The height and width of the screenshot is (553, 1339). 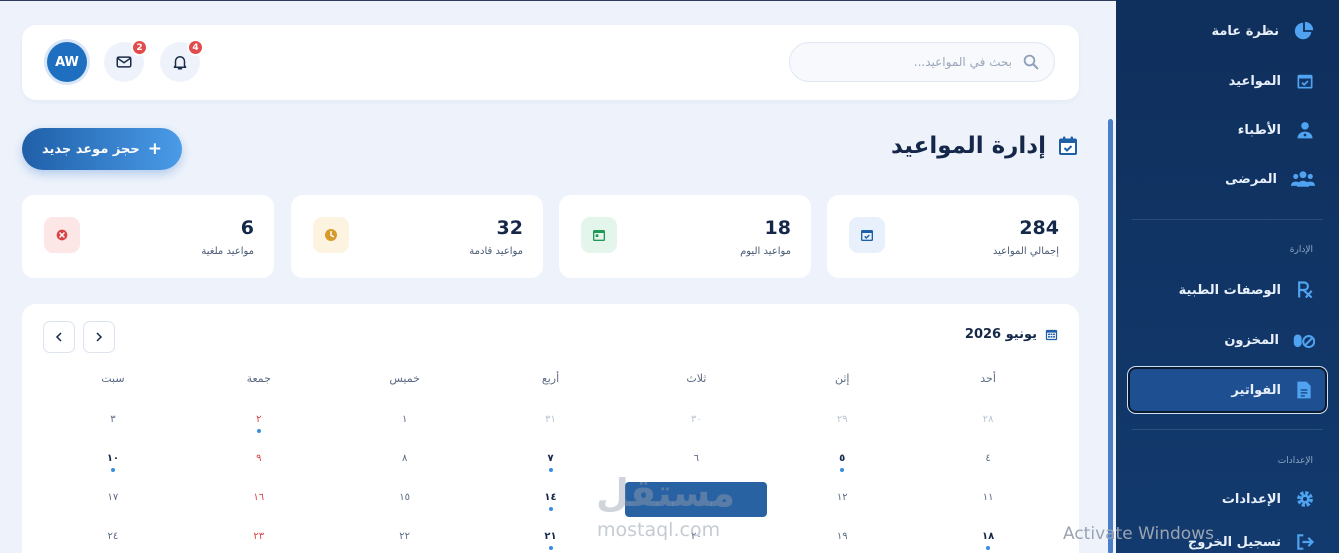 I want to click on search-input, so click(x=917, y=62).